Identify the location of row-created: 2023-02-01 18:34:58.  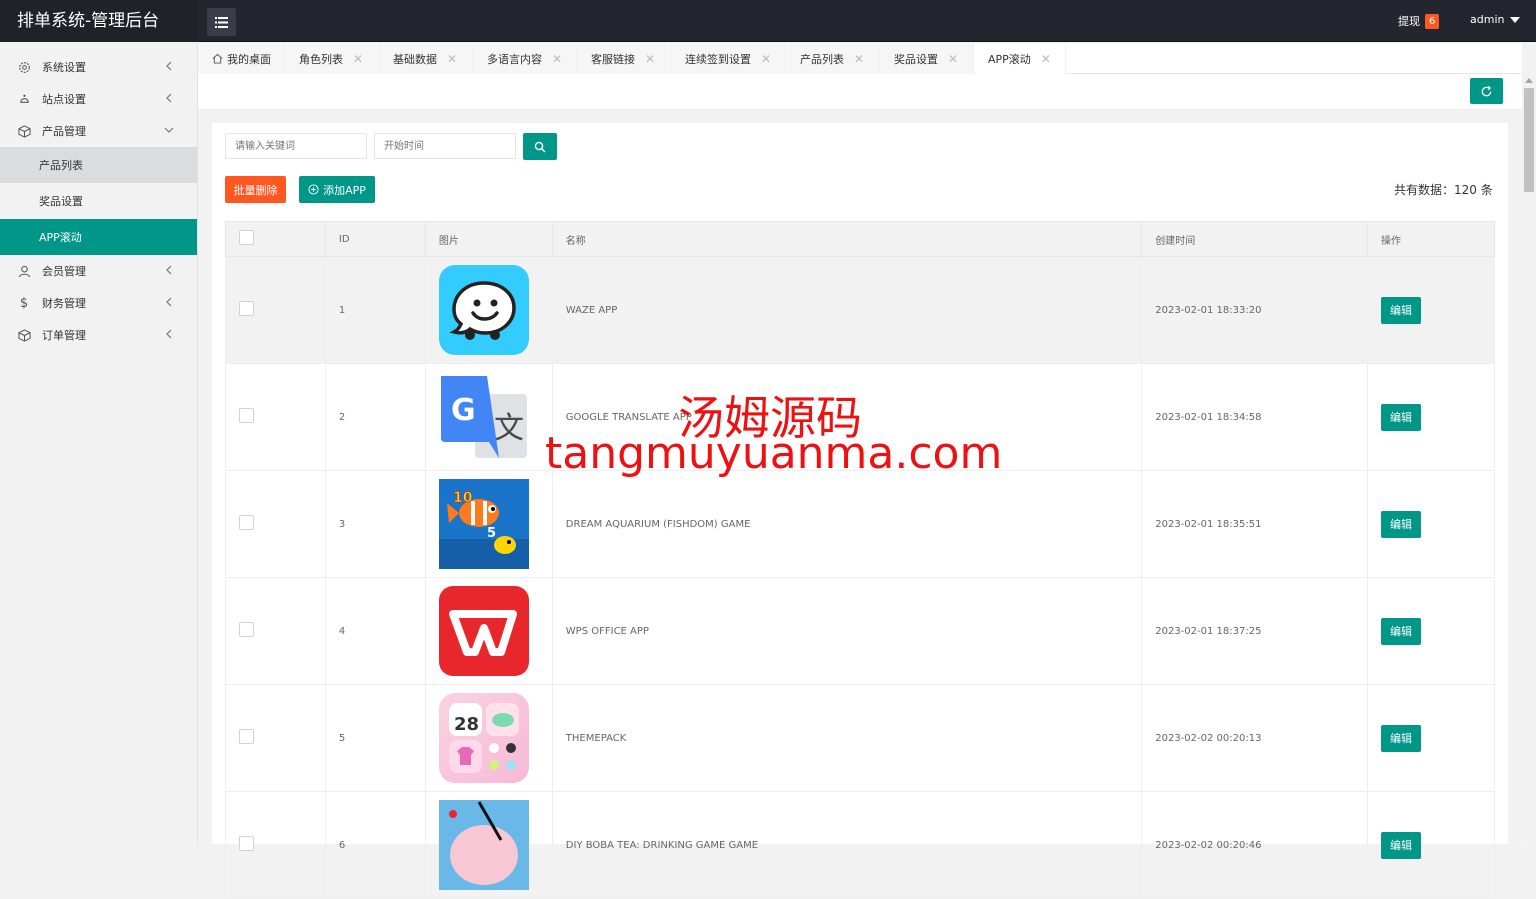
(1255, 417).